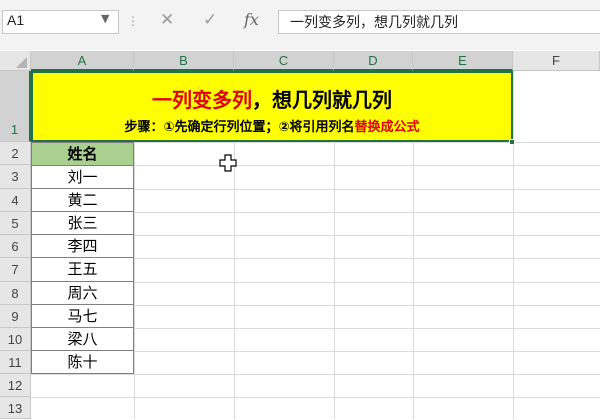 This screenshot has height=420, width=600. I want to click on title-black-text: ，想几列就几列, so click(322, 100).